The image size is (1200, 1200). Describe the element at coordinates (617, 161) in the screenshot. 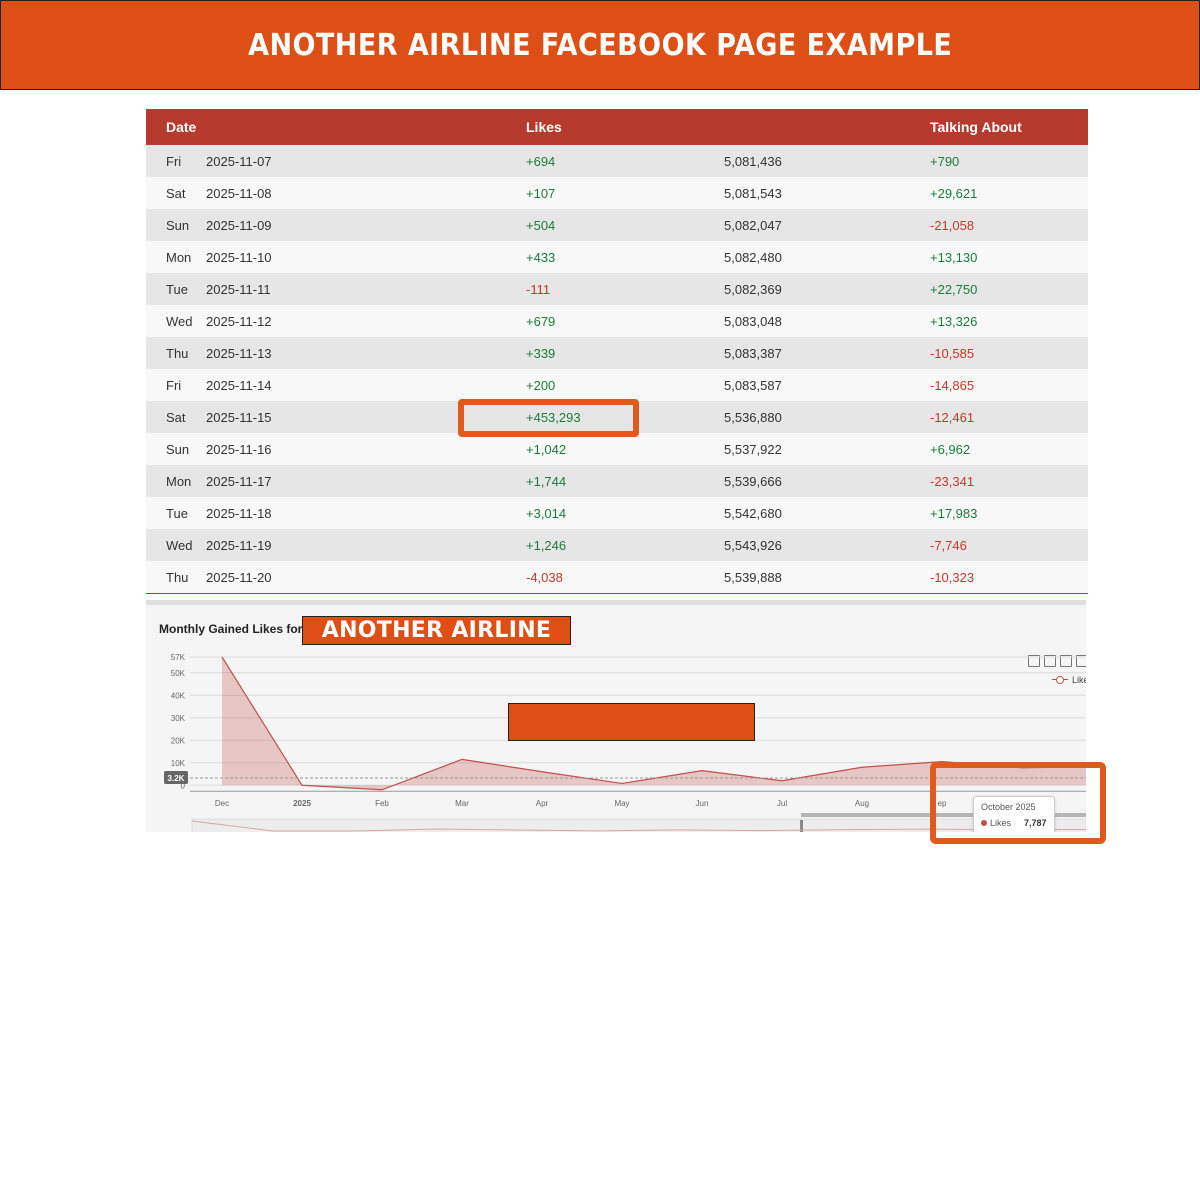

I see `table-row: Fri 2025-11-07 +694 5,081,436 +790` at that location.